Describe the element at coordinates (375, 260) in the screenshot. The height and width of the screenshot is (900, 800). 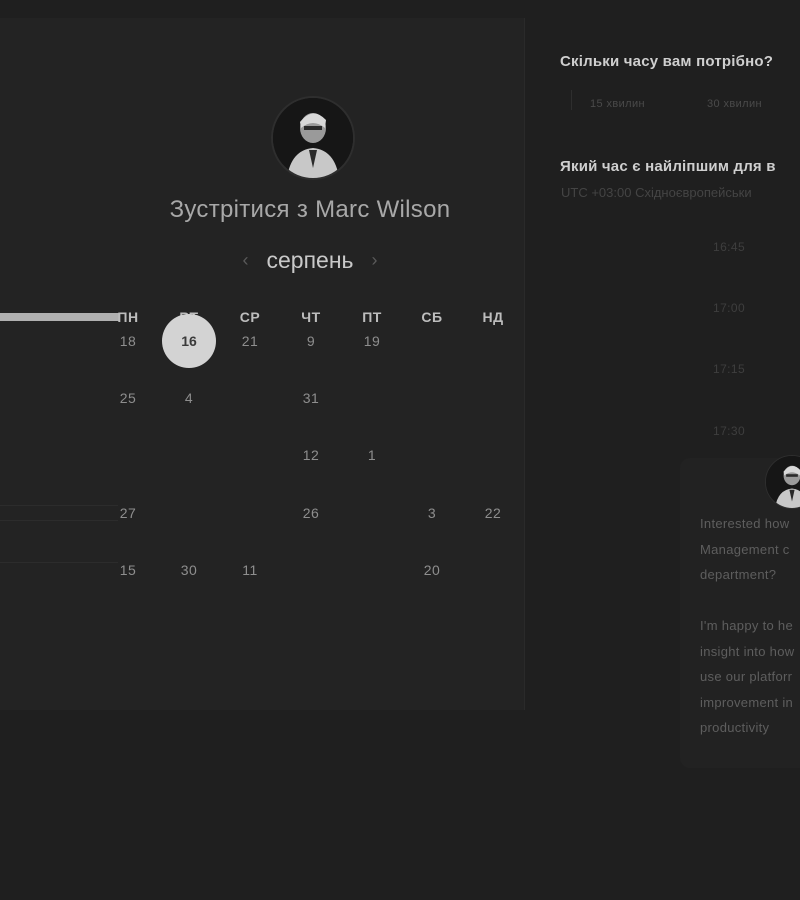
I see `chevron-right-icon: ›` at that location.